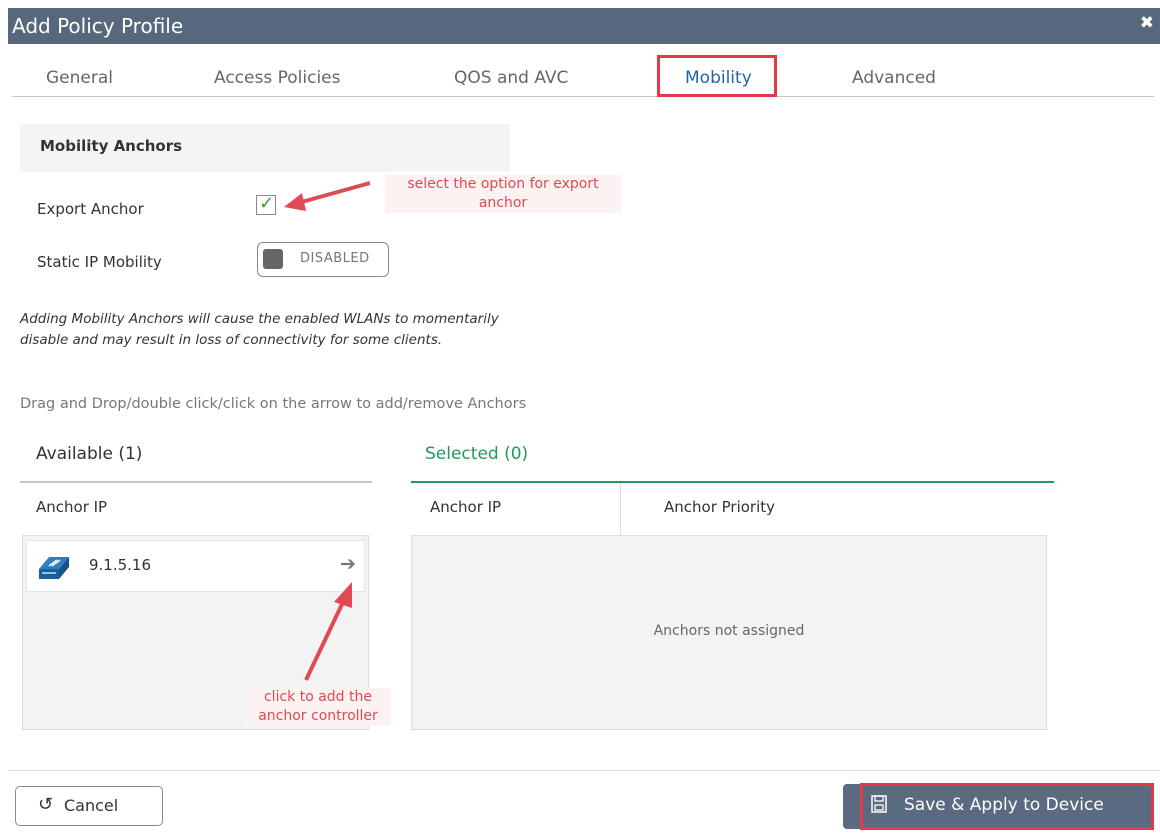 This screenshot has height=833, width=1160. Describe the element at coordinates (46, 804) in the screenshot. I see `undo-icon: ↺` at that location.